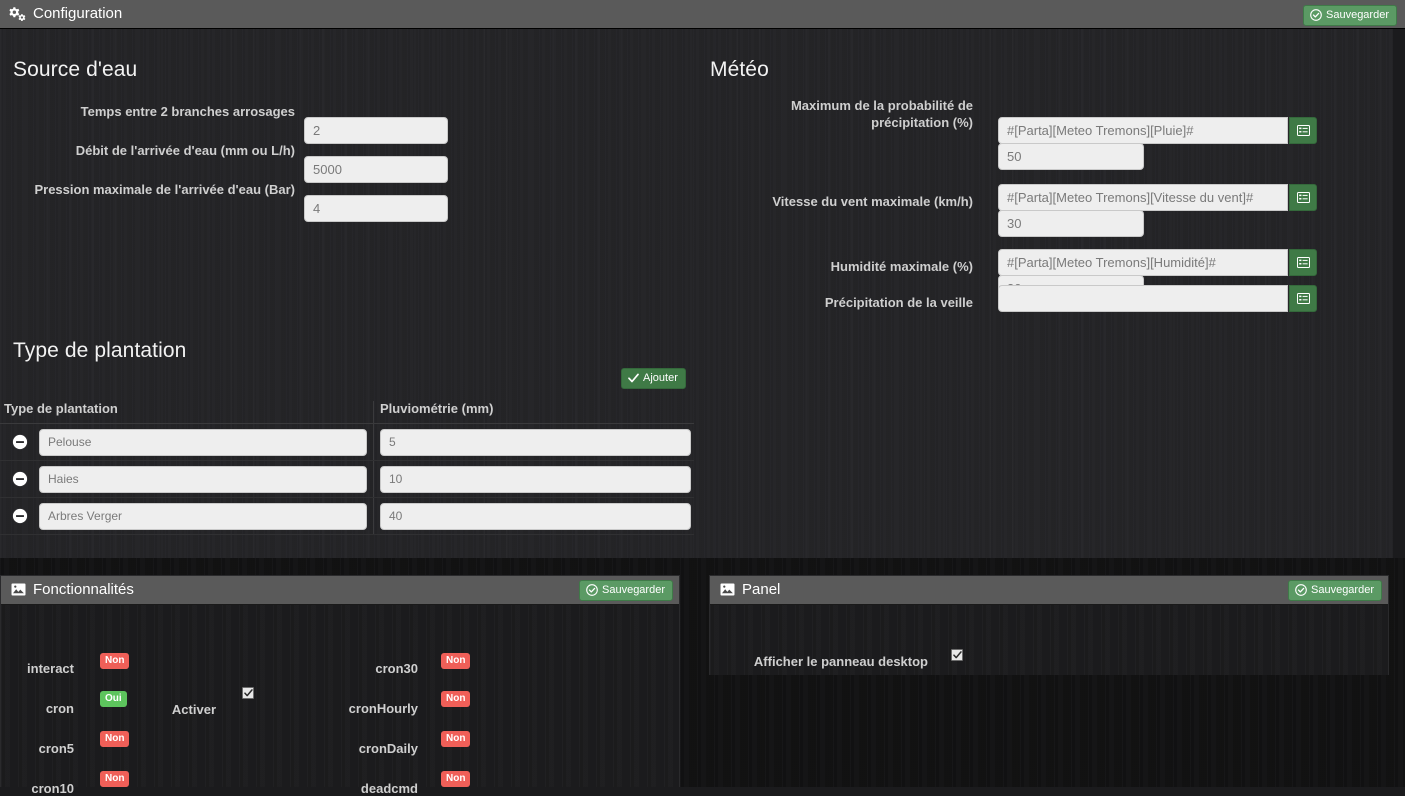 The height and width of the screenshot is (796, 1405). I want to click on section-title-plantation: Type de plantation, so click(100, 350).